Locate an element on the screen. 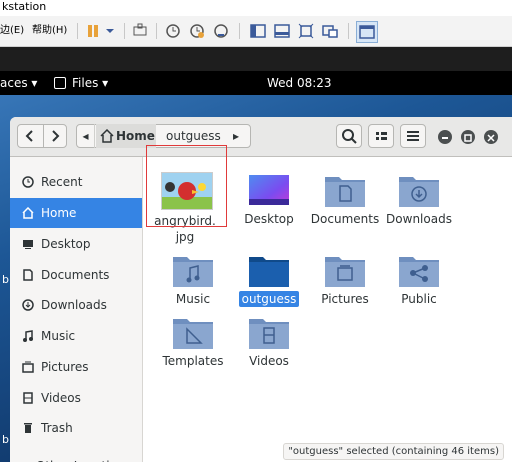 The image size is (512, 462). documents-folder-icon is located at coordinates (345, 192).